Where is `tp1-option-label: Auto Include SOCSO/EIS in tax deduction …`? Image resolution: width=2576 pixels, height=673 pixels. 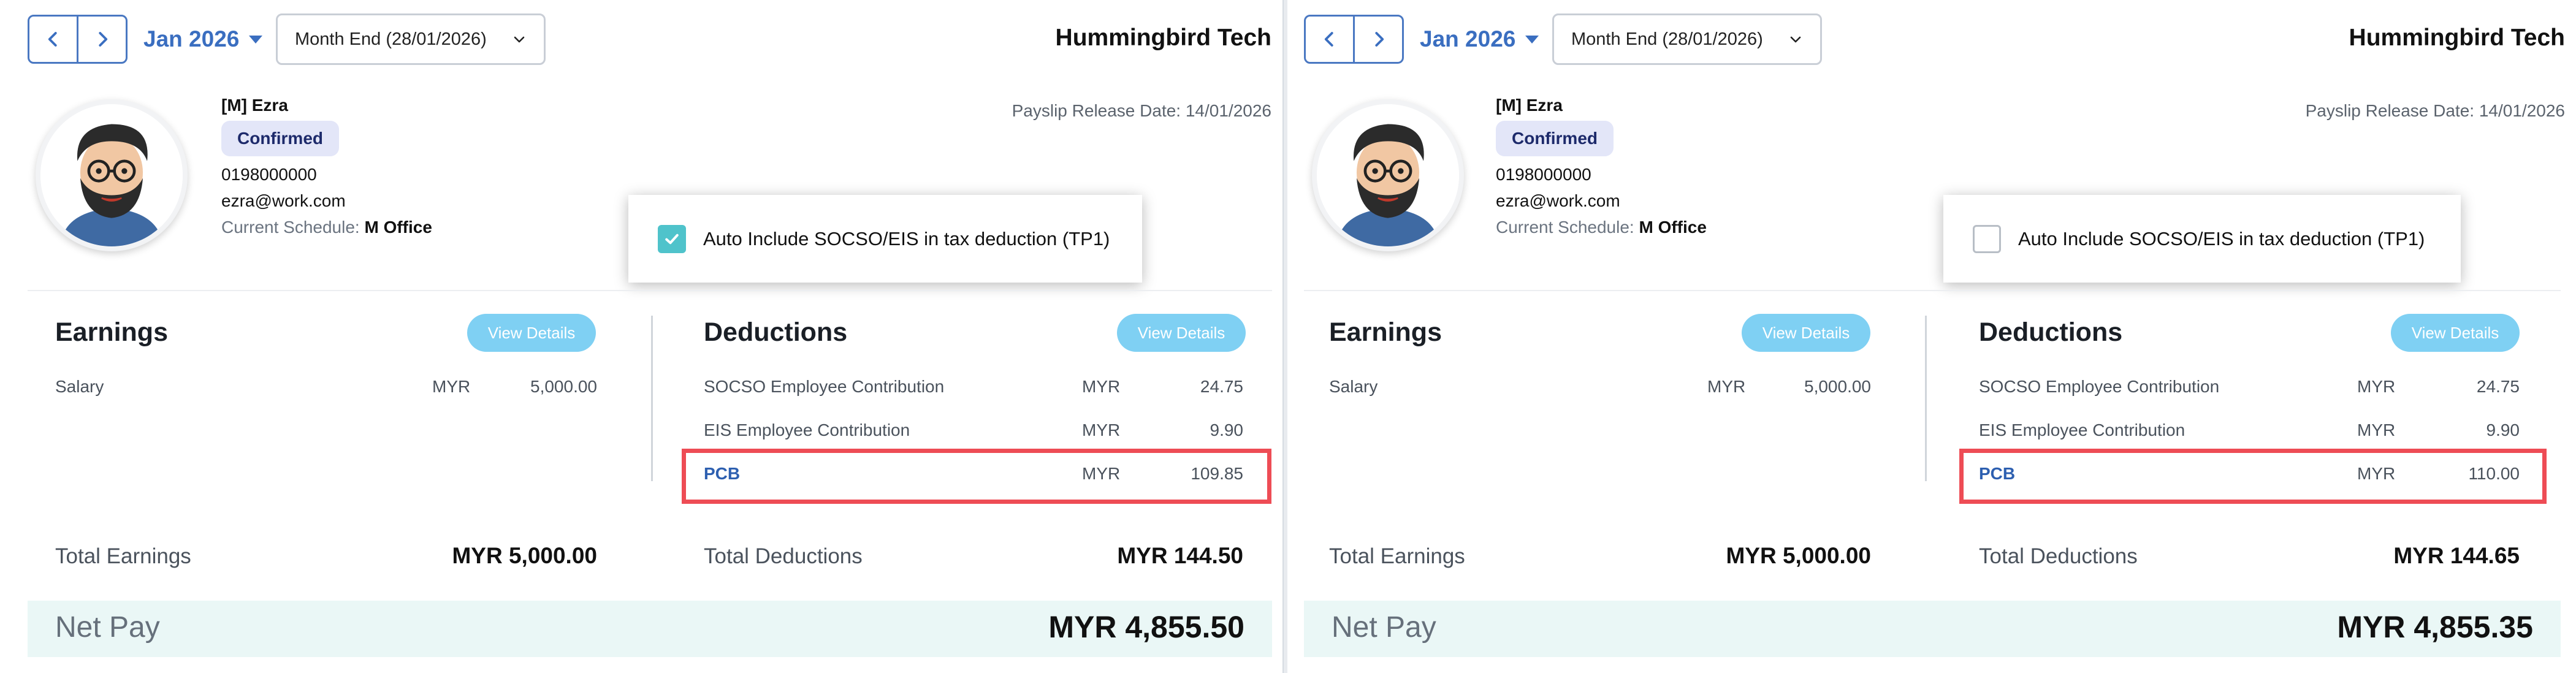 tp1-option-label: Auto Include SOCSO/EIS in tax deduction … is located at coordinates (906, 238).